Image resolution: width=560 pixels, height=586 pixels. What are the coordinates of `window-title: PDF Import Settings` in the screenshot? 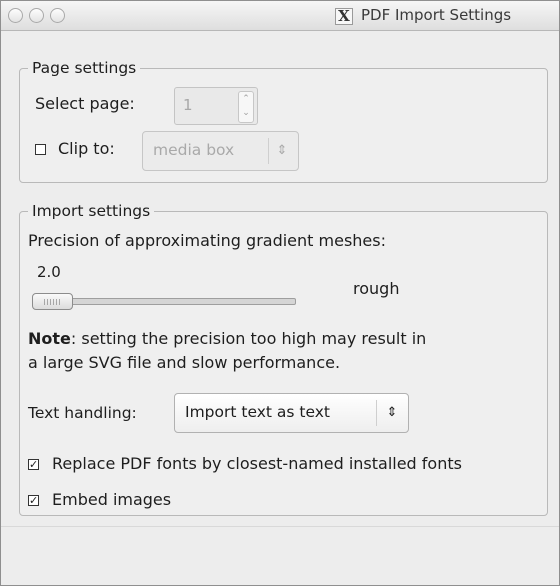 It's located at (436, 15).